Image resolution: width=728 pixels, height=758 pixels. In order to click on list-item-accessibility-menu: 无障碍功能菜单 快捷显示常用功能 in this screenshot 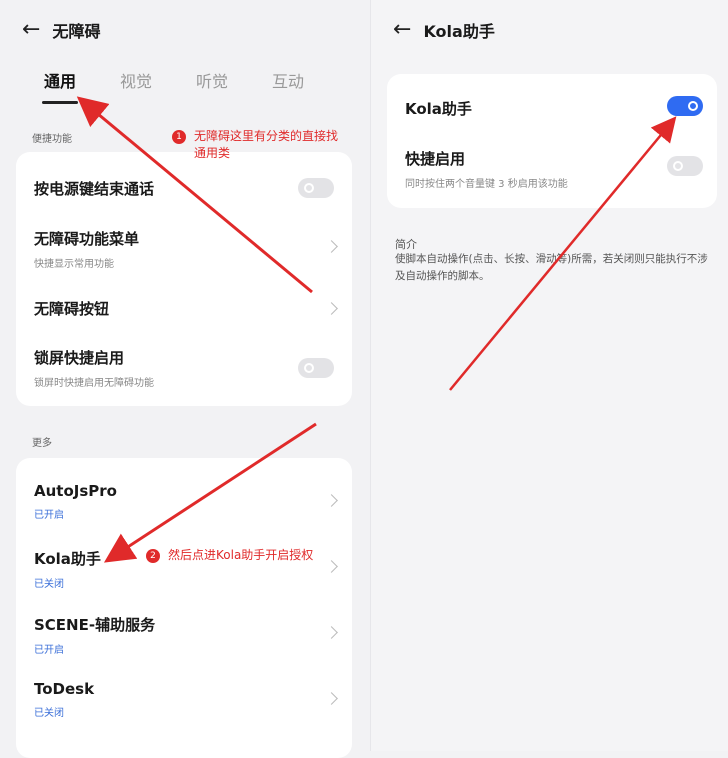, I will do `click(184, 249)`.